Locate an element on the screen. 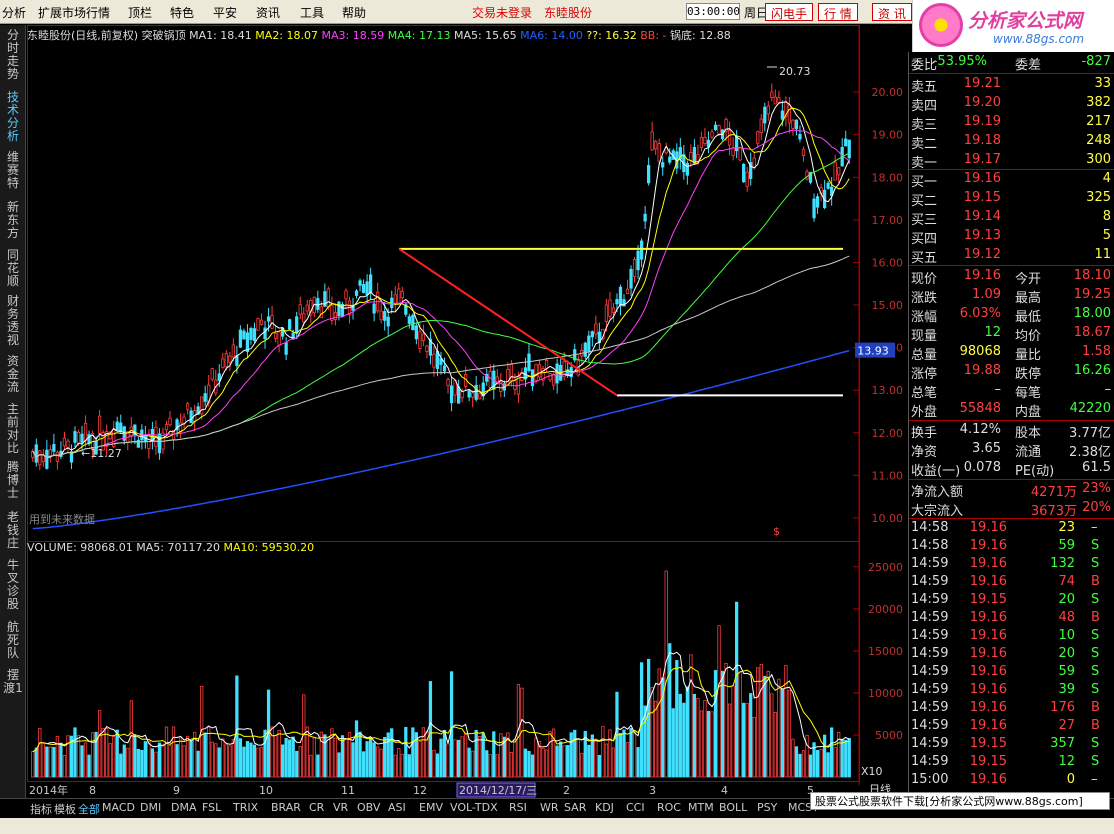  tab-compare: 主前对比 is located at coordinates (13, 429).